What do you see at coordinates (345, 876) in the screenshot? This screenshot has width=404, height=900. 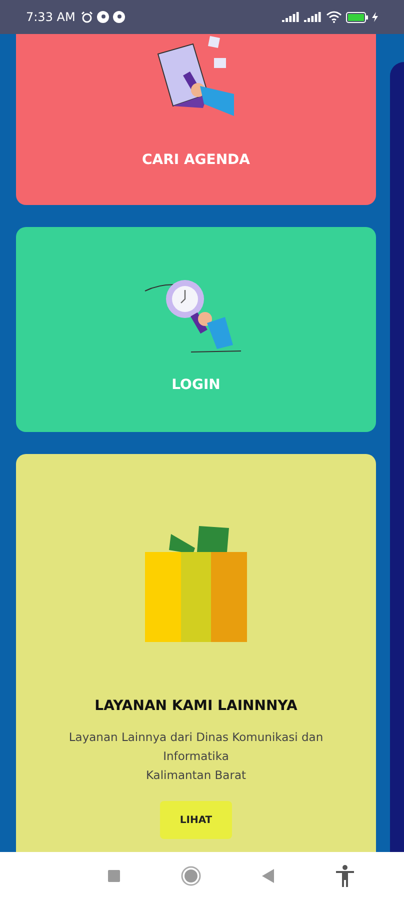 I see `accessibility-icon` at bounding box center [345, 876].